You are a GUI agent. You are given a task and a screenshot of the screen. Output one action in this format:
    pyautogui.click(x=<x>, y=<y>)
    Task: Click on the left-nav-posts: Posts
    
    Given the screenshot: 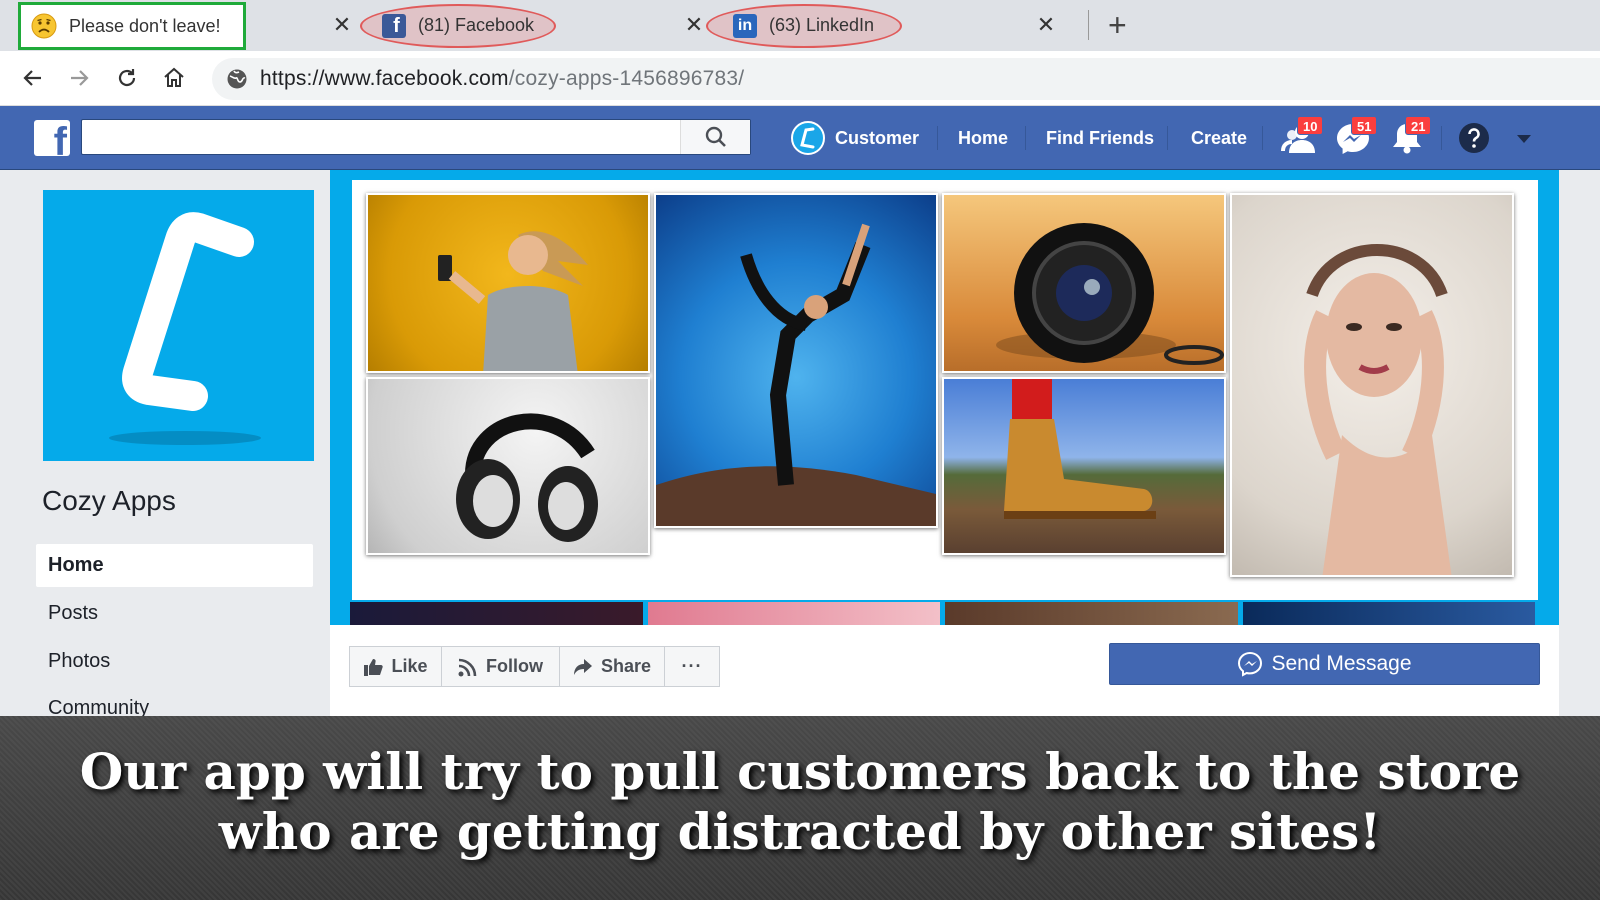 What is the action you would take?
    pyautogui.click(x=174, y=613)
    